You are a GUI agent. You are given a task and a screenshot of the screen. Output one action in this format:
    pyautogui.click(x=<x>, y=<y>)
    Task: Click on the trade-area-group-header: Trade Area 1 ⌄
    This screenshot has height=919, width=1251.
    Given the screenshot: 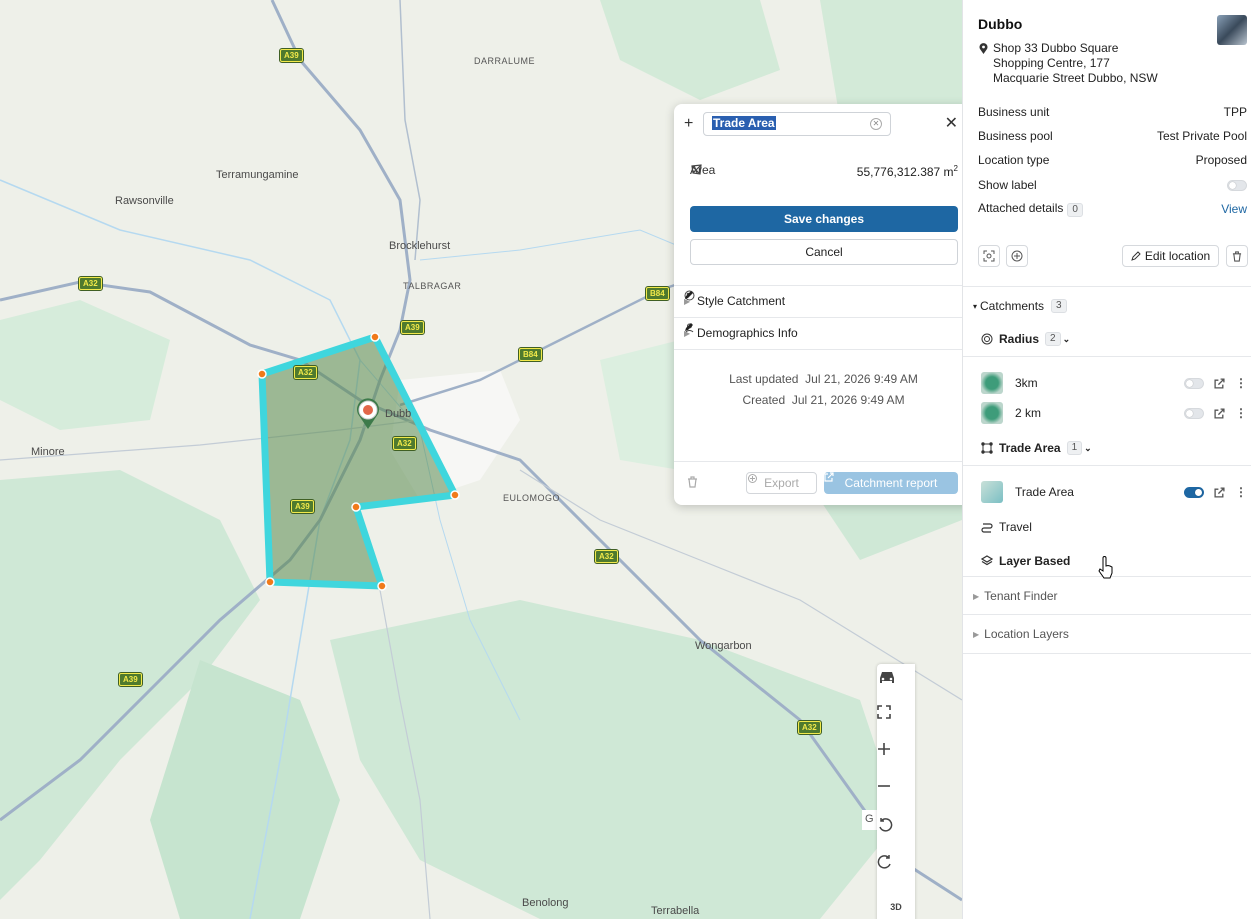 What is the action you would take?
    pyautogui.click(x=1036, y=448)
    